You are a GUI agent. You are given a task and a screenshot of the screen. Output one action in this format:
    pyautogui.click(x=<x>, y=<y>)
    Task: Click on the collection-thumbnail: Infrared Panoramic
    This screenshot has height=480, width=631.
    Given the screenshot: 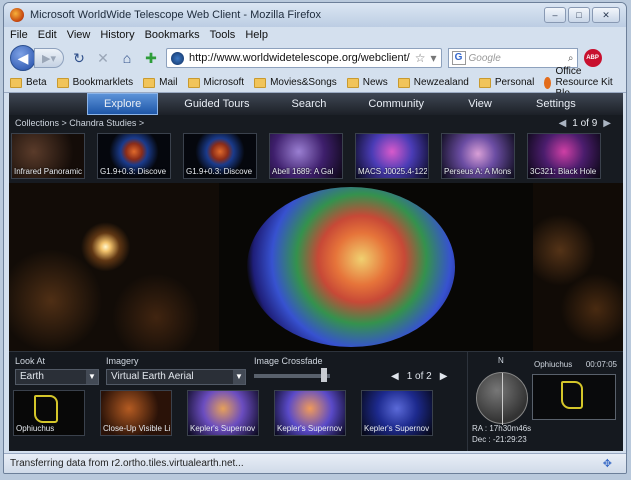 What is the action you would take?
    pyautogui.click(x=48, y=156)
    